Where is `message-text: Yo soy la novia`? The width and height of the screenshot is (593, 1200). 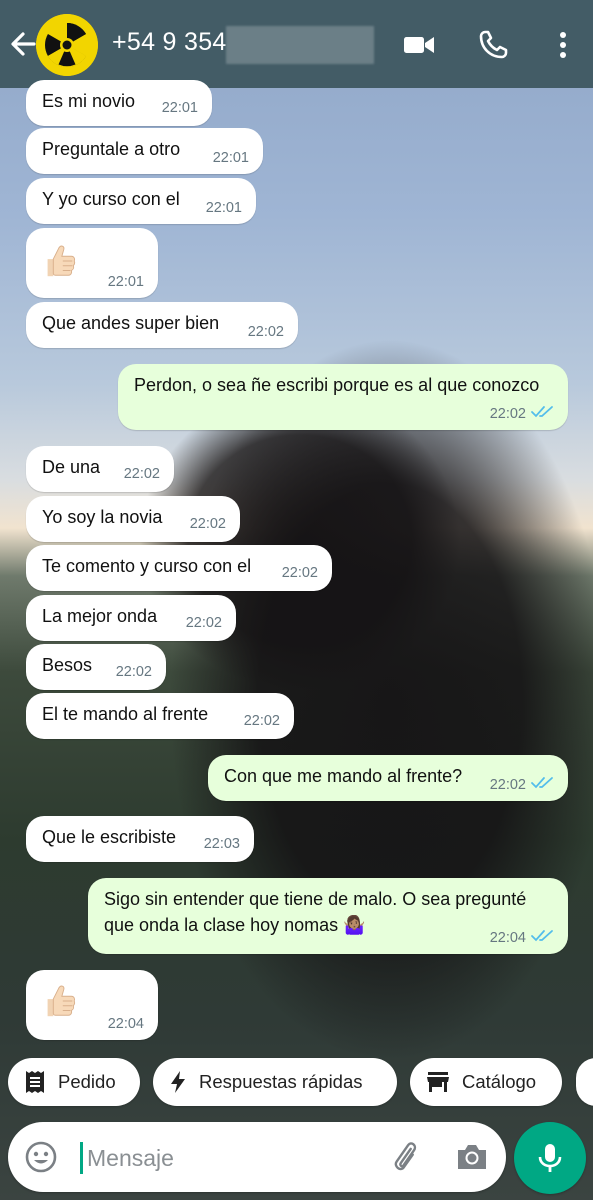
message-text: Yo soy la novia is located at coordinates (102, 517).